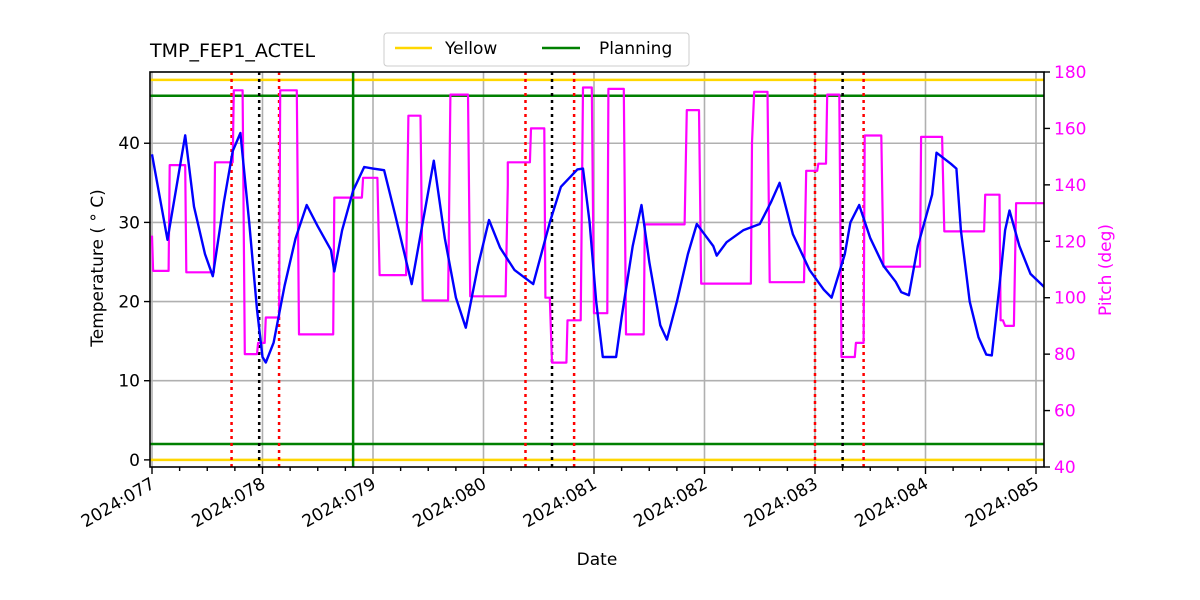 The image size is (1200, 600). Describe the element at coordinates (1065, 412) in the screenshot. I see `y2-tick-label: 60` at that location.